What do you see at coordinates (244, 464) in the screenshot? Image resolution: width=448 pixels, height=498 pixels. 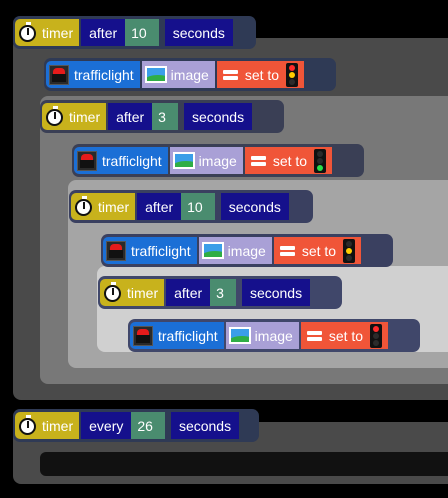 I see `timer-5-empty-slot` at bounding box center [244, 464].